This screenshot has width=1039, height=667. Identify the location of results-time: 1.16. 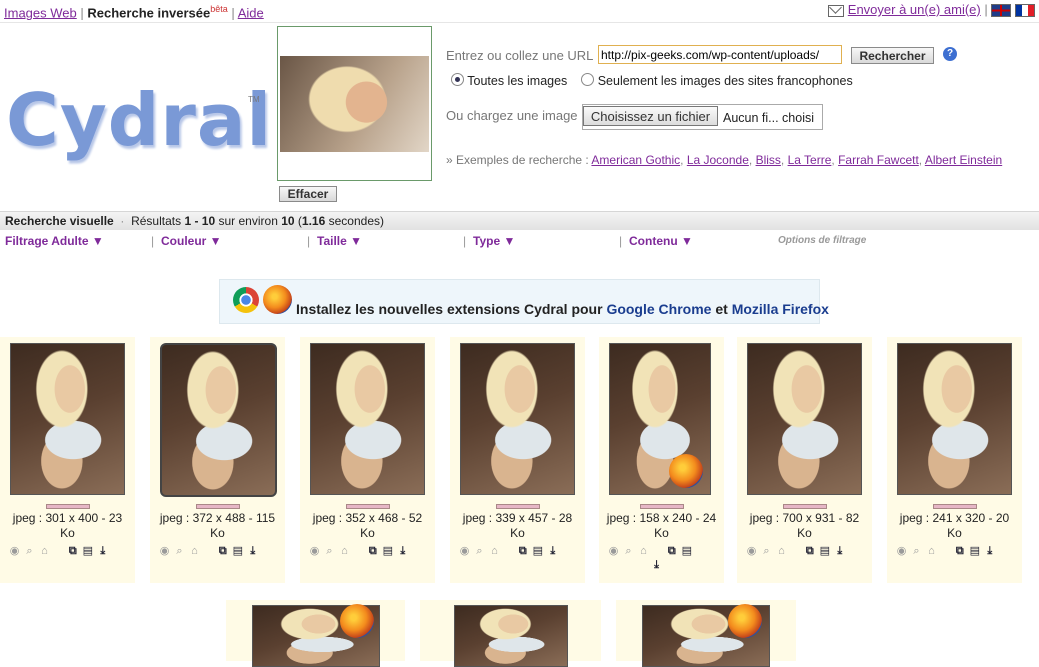
(313, 221).